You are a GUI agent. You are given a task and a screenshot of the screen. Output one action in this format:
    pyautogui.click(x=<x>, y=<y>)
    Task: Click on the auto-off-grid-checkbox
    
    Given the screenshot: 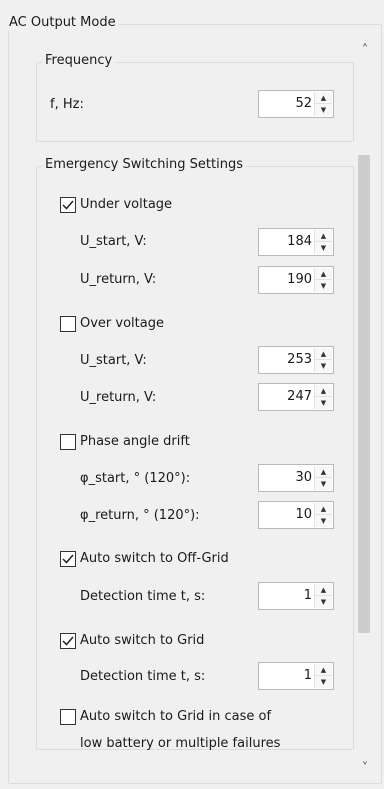 What is the action you would take?
    pyautogui.click(x=68, y=559)
    